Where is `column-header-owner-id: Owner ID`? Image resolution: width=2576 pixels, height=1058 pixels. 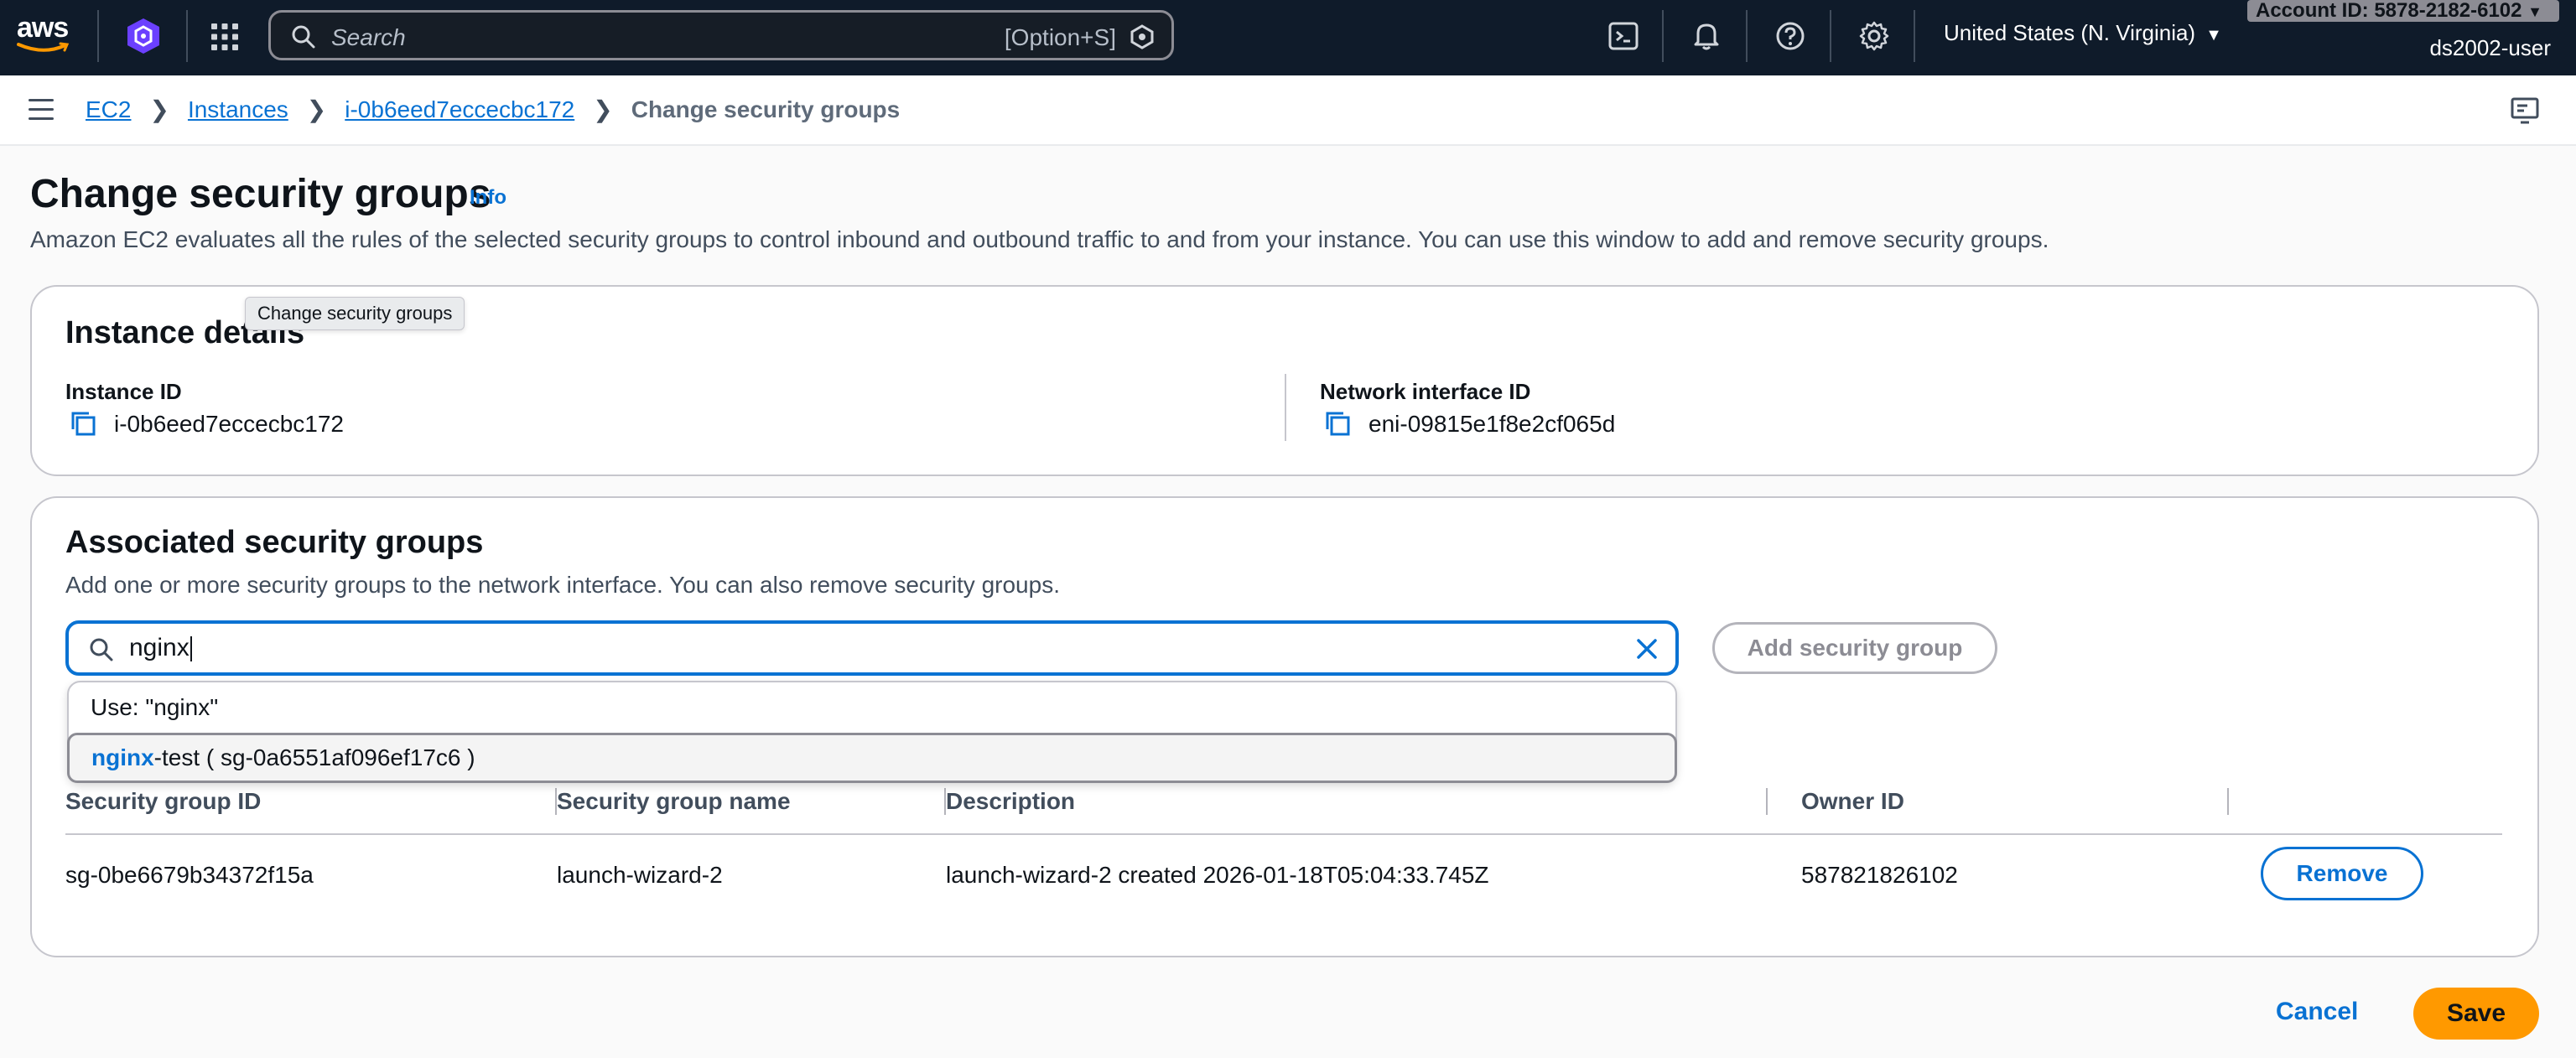 column-header-owner-id: Owner ID is located at coordinates (1852, 801).